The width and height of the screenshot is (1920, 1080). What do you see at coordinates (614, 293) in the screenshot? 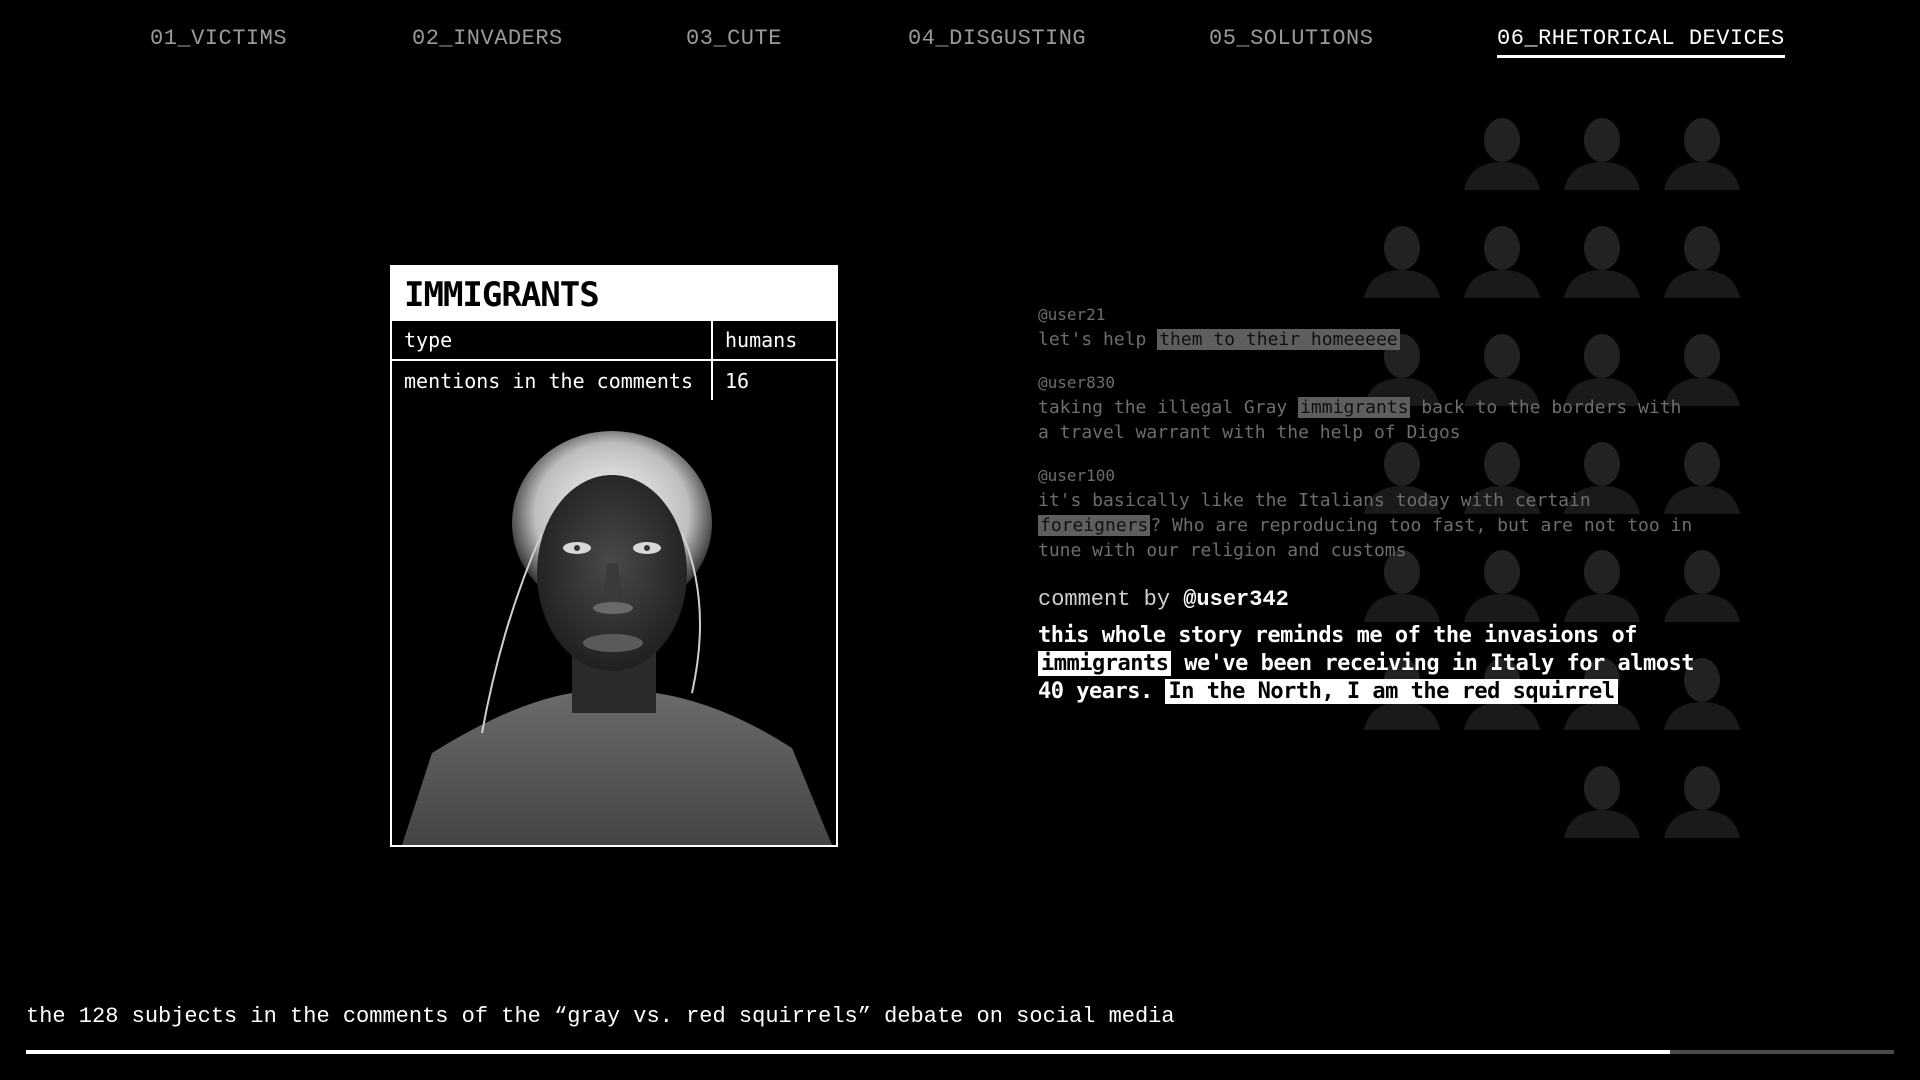
I see `subject-title: IMMIGRANTS` at bounding box center [614, 293].